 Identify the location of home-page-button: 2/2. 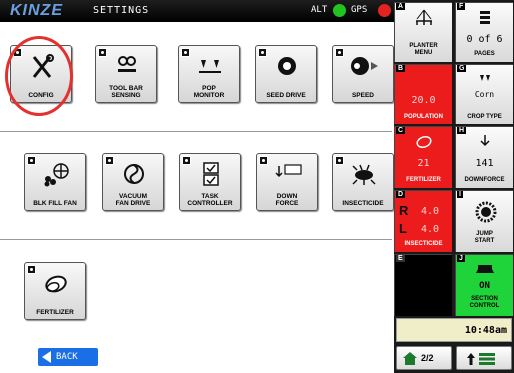
(424, 358).